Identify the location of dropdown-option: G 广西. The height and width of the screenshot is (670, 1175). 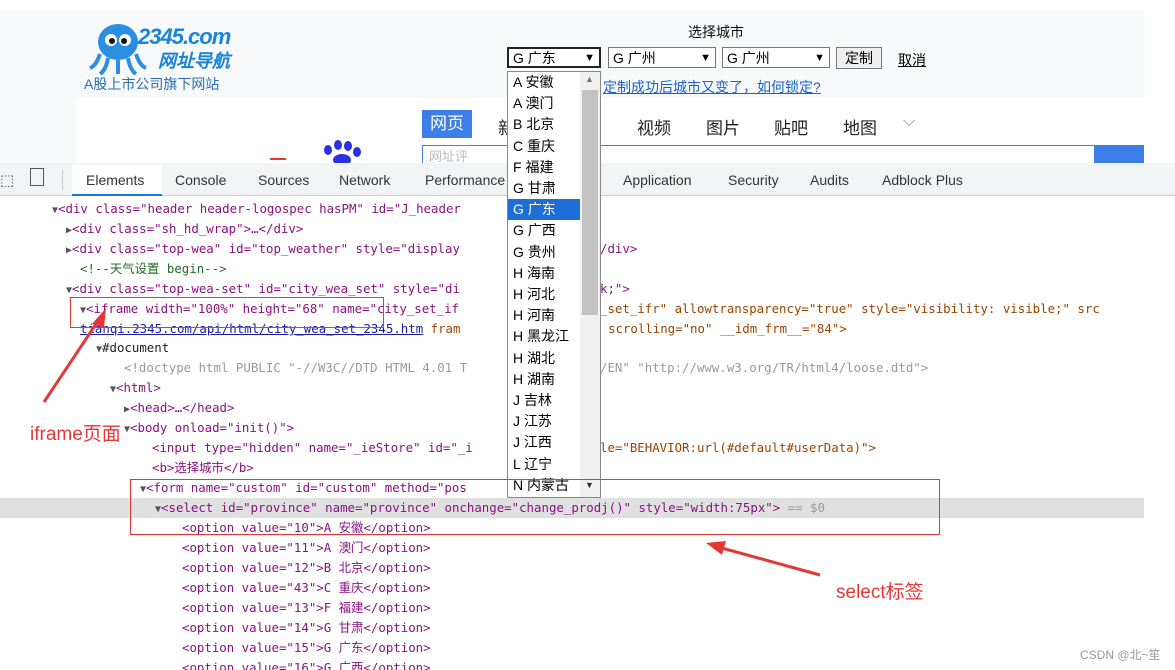
(544, 230).